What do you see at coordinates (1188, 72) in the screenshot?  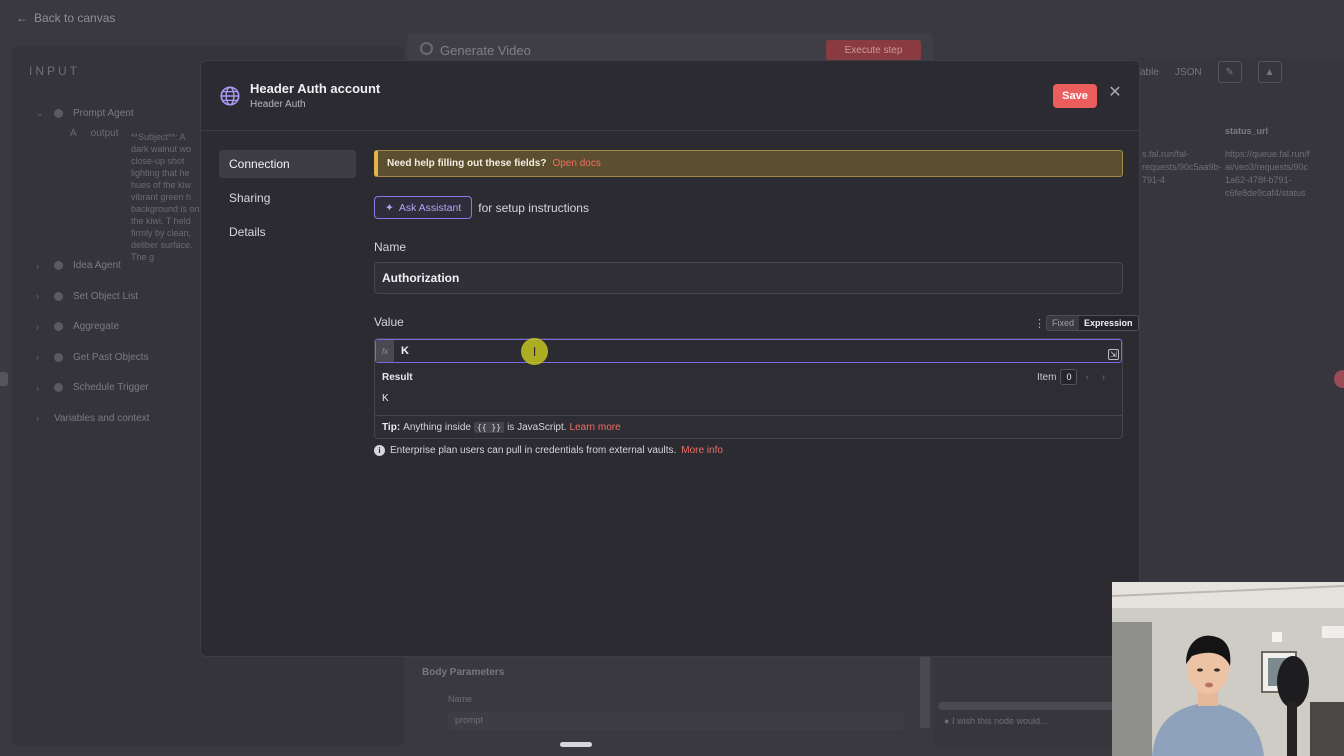 I see `tab-json: JSON` at bounding box center [1188, 72].